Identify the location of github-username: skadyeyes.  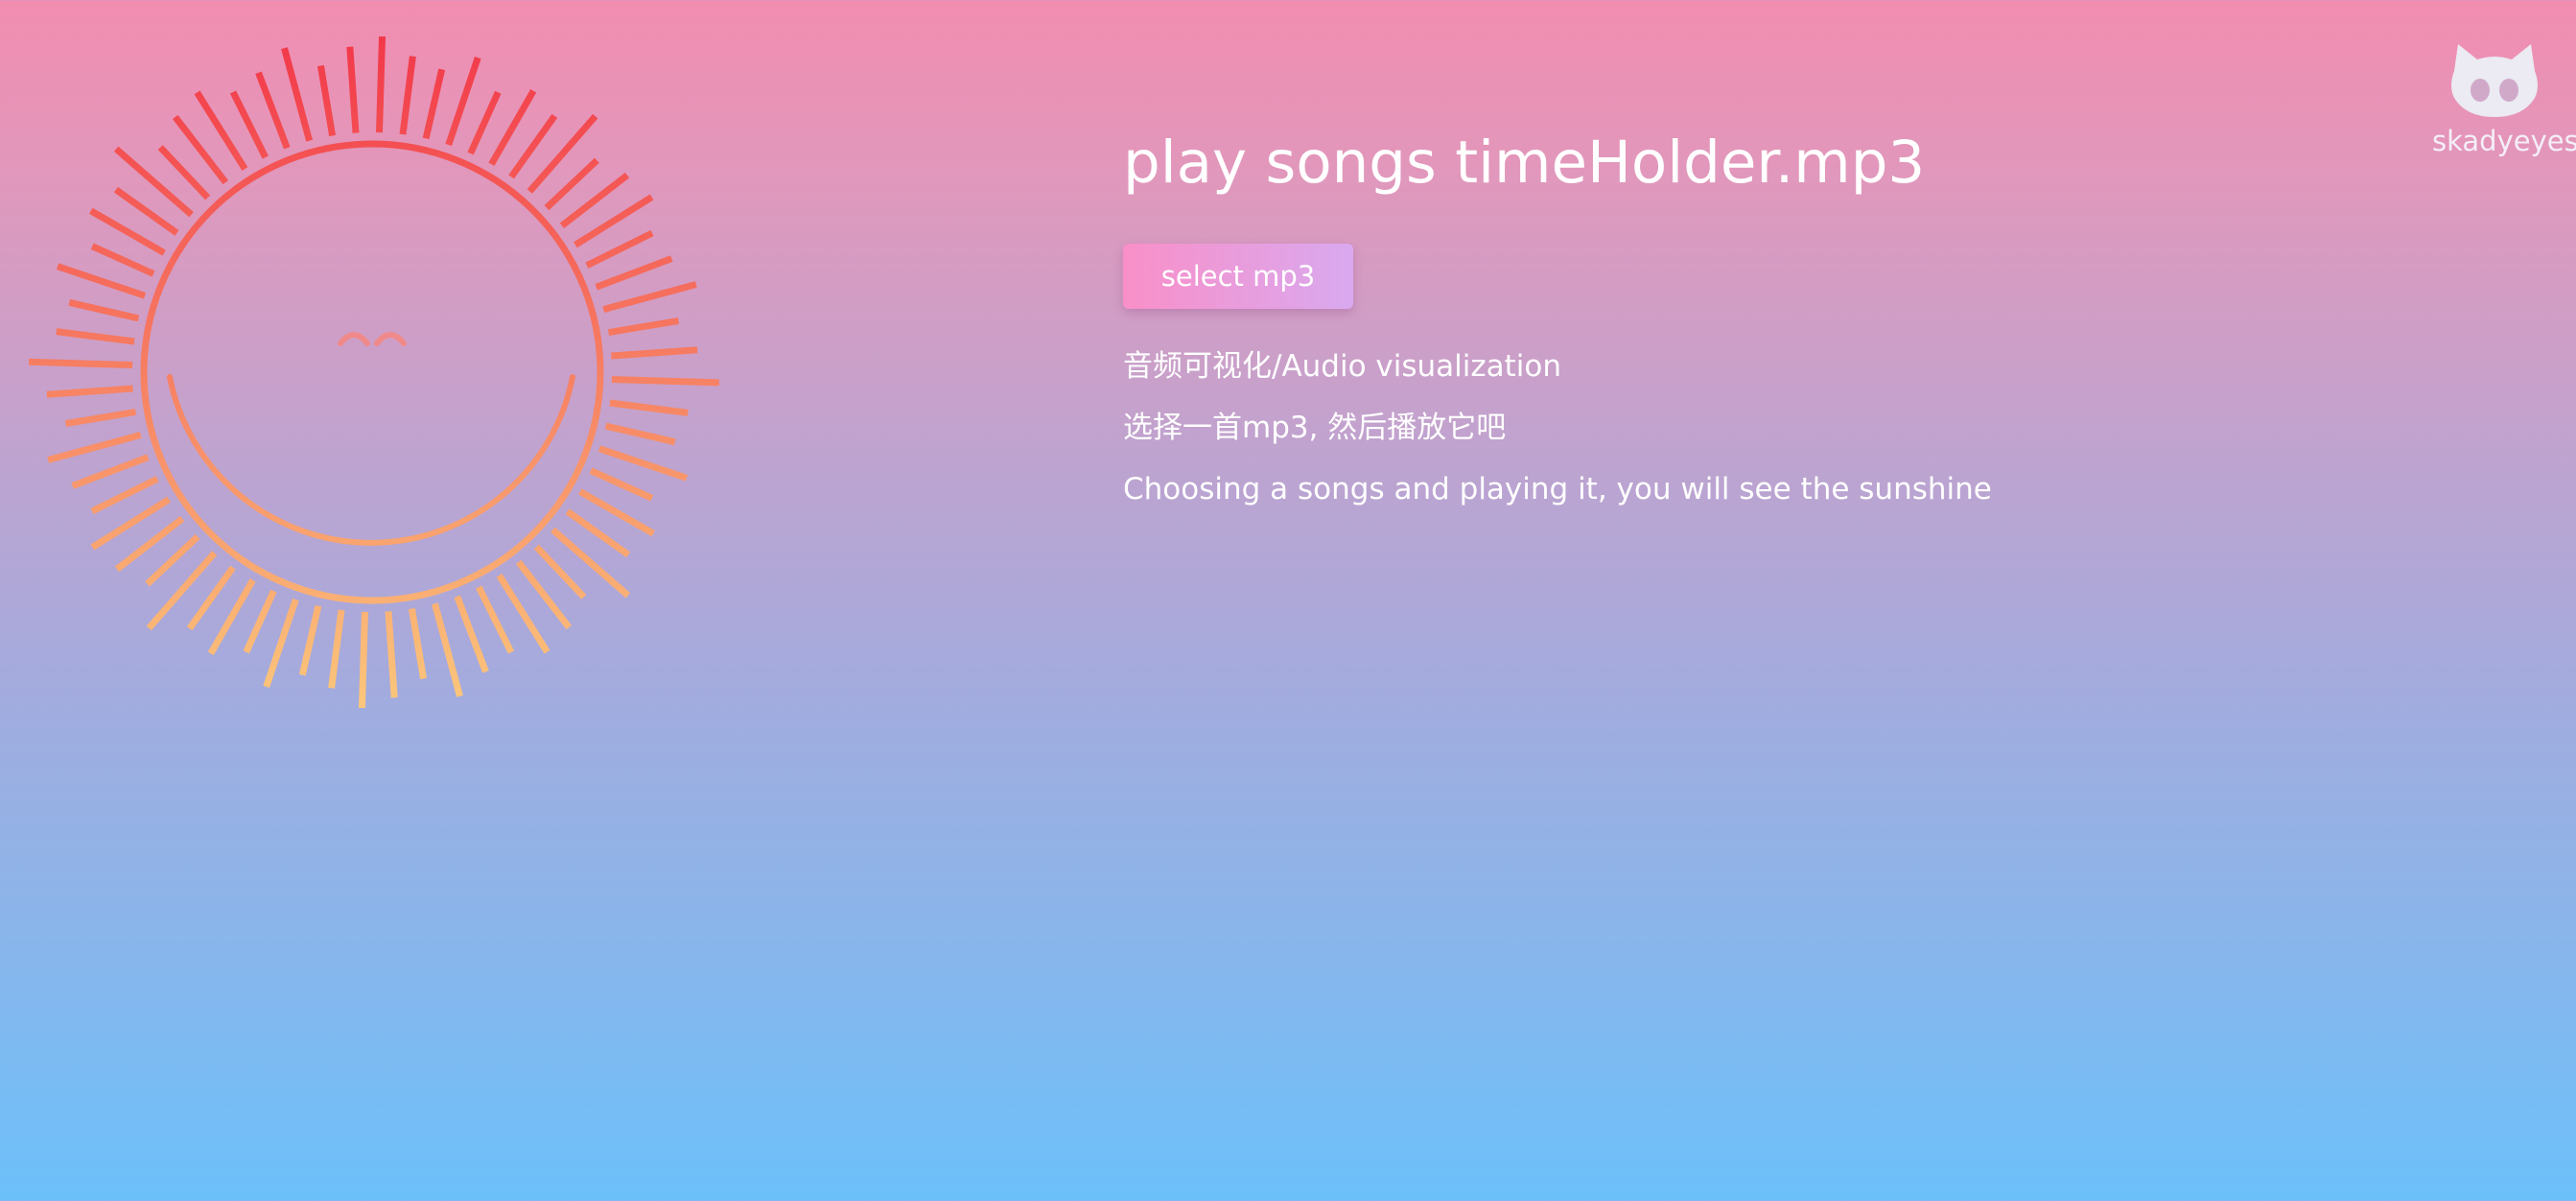
(2504, 141).